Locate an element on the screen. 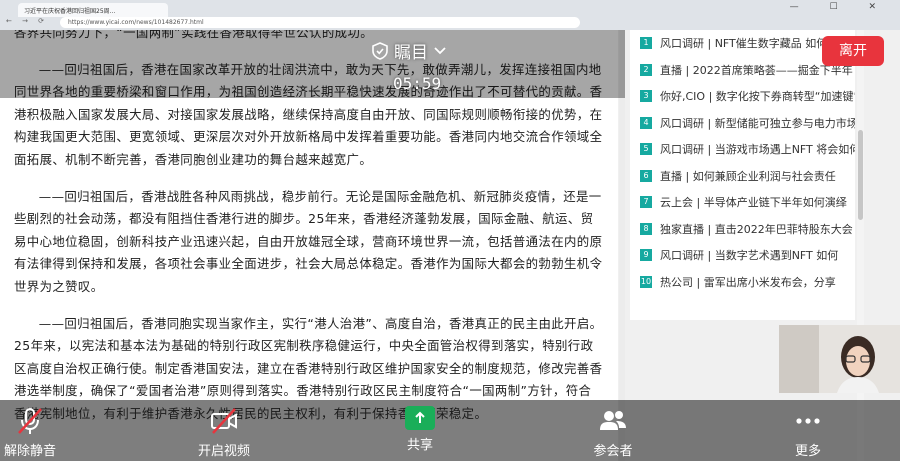 This screenshot has width=900, height=461. sidebar-item: 5 风口调研 | 当游戏市场遇上NFT 将会如何 is located at coordinates (742, 149).